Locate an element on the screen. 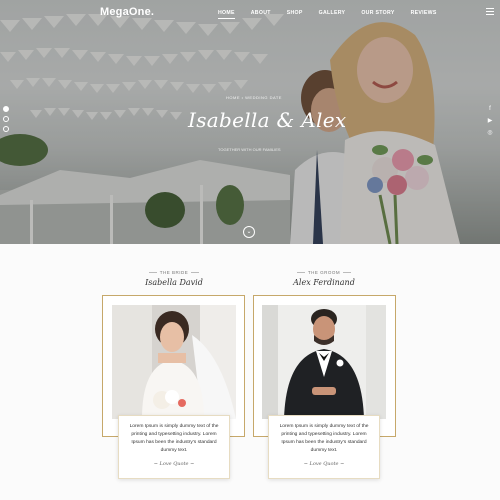  nav-gallery: GALLERY is located at coordinates (332, 14).